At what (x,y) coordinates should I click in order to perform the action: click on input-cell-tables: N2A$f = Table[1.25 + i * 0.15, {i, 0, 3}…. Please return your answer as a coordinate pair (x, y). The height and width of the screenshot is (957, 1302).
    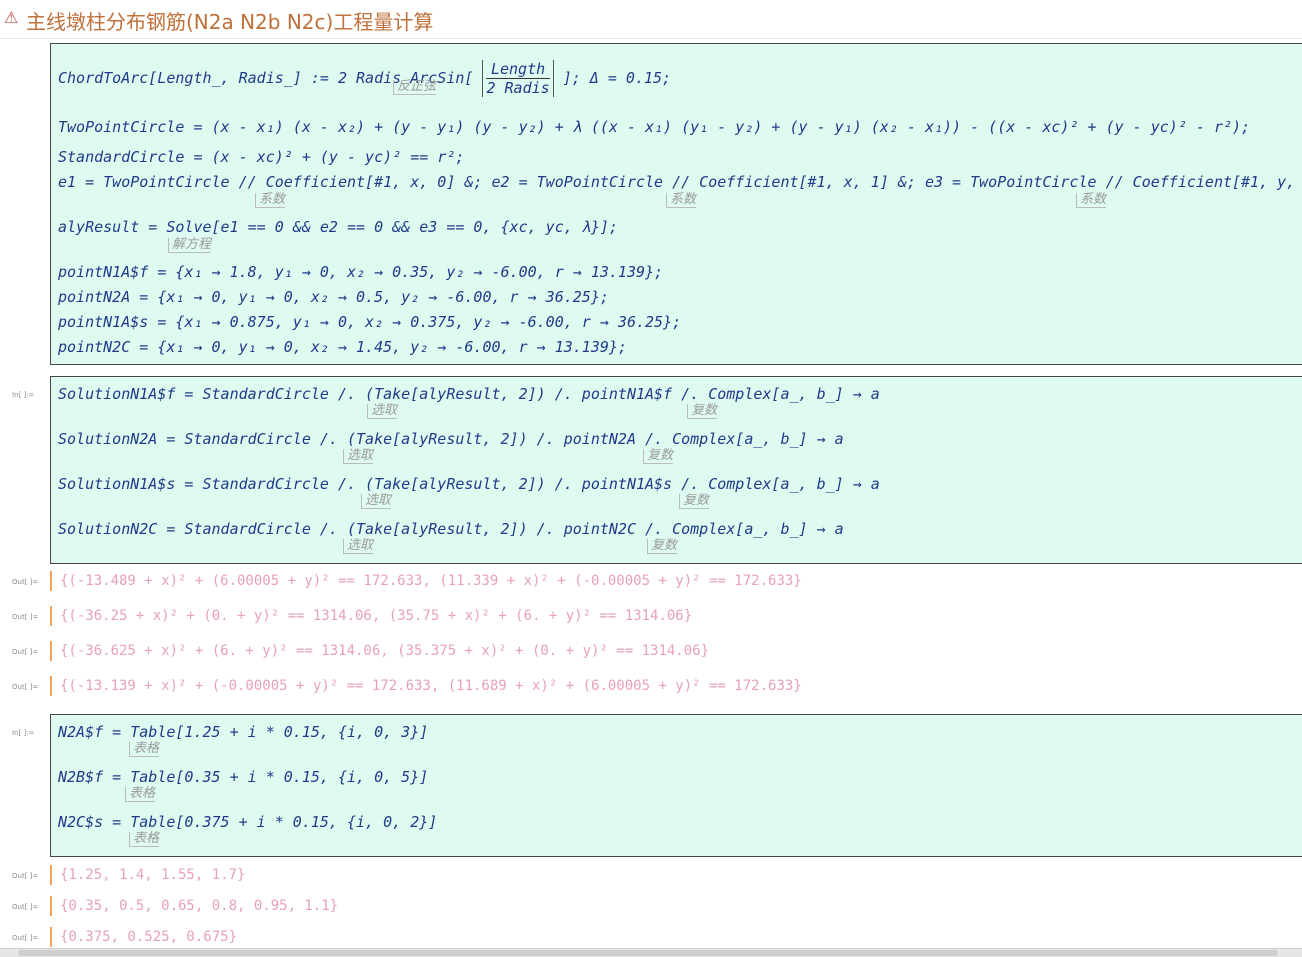
    Looking at the image, I should click on (676, 785).